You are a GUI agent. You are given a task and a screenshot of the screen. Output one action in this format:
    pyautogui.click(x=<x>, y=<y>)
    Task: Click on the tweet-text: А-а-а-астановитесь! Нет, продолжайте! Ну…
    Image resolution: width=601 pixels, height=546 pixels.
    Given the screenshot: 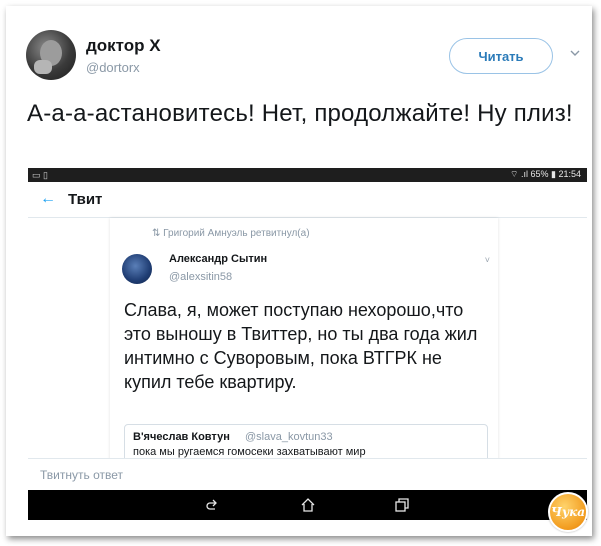 What is the action you would take?
    pyautogui.click(x=300, y=113)
    